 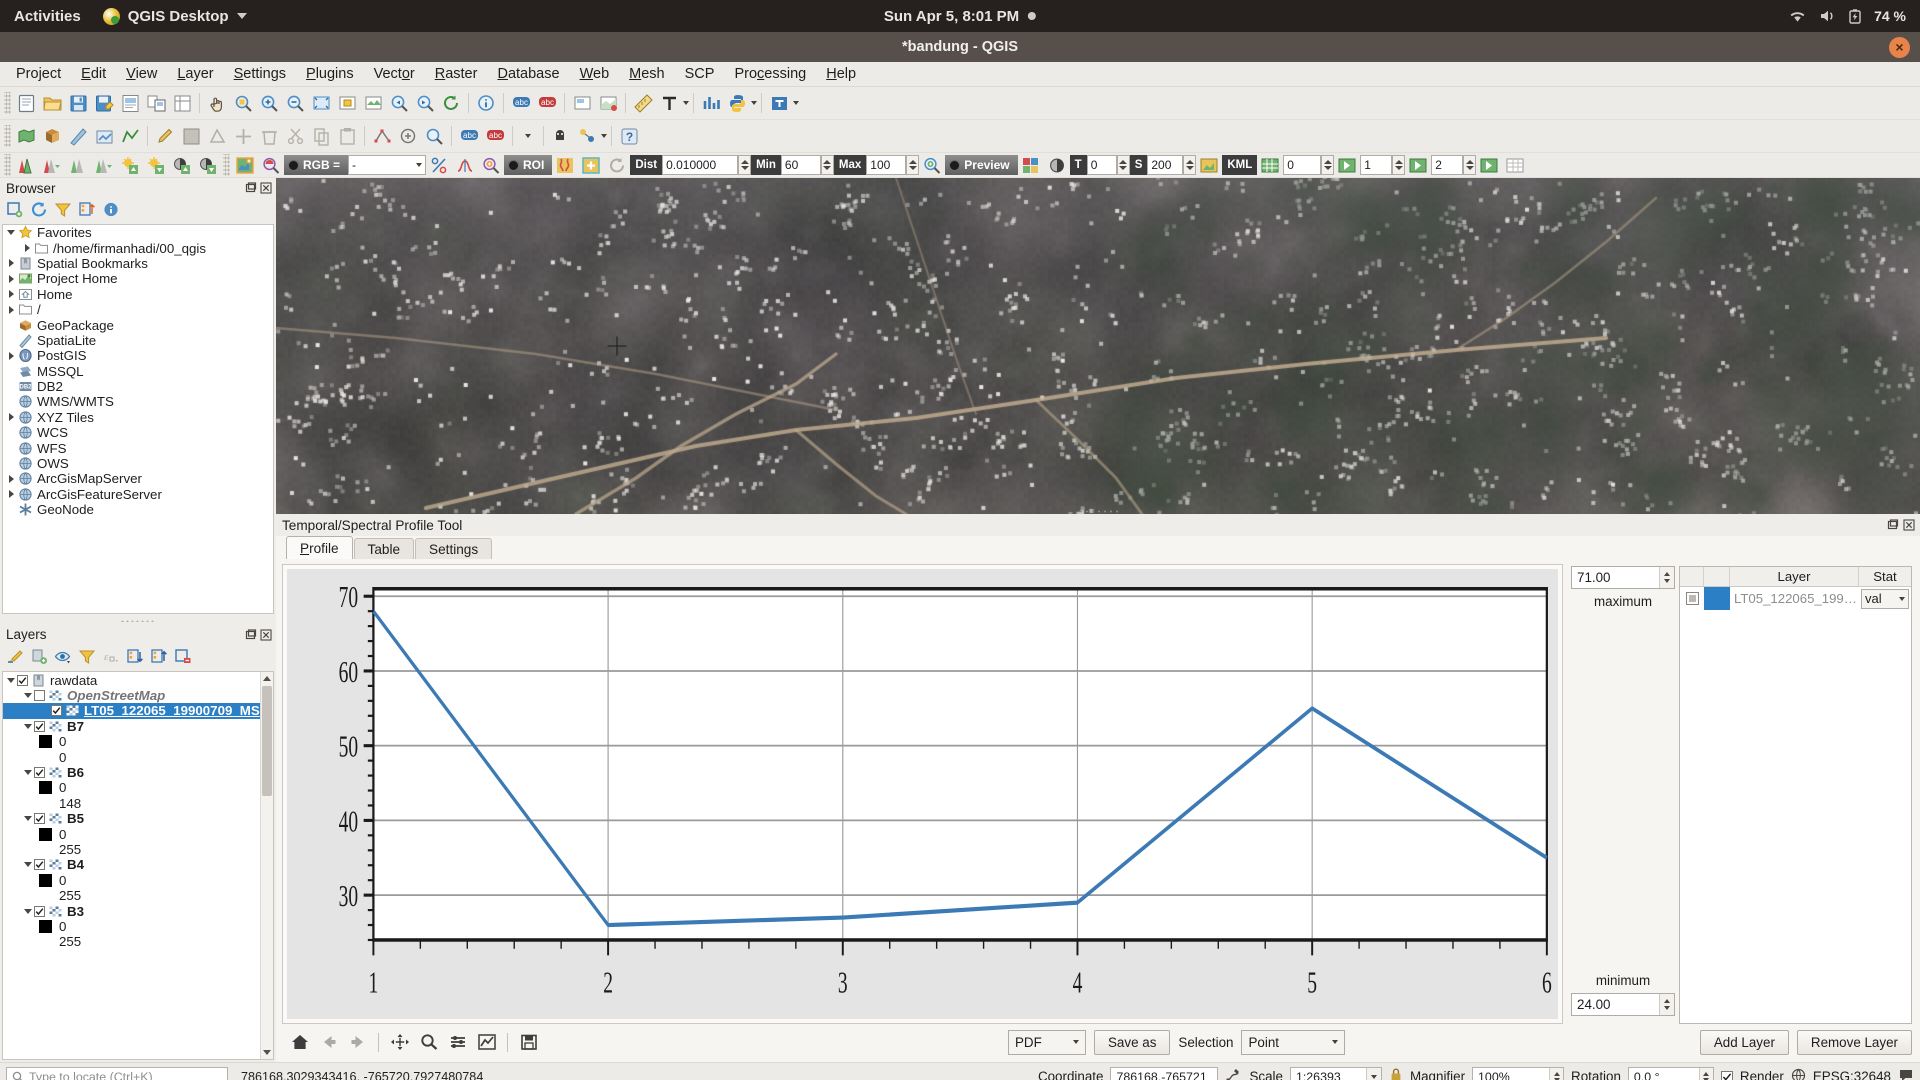 What do you see at coordinates (87, 211) in the screenshot?
I see `collapse-all-icon` at bounding box center [87, 211].